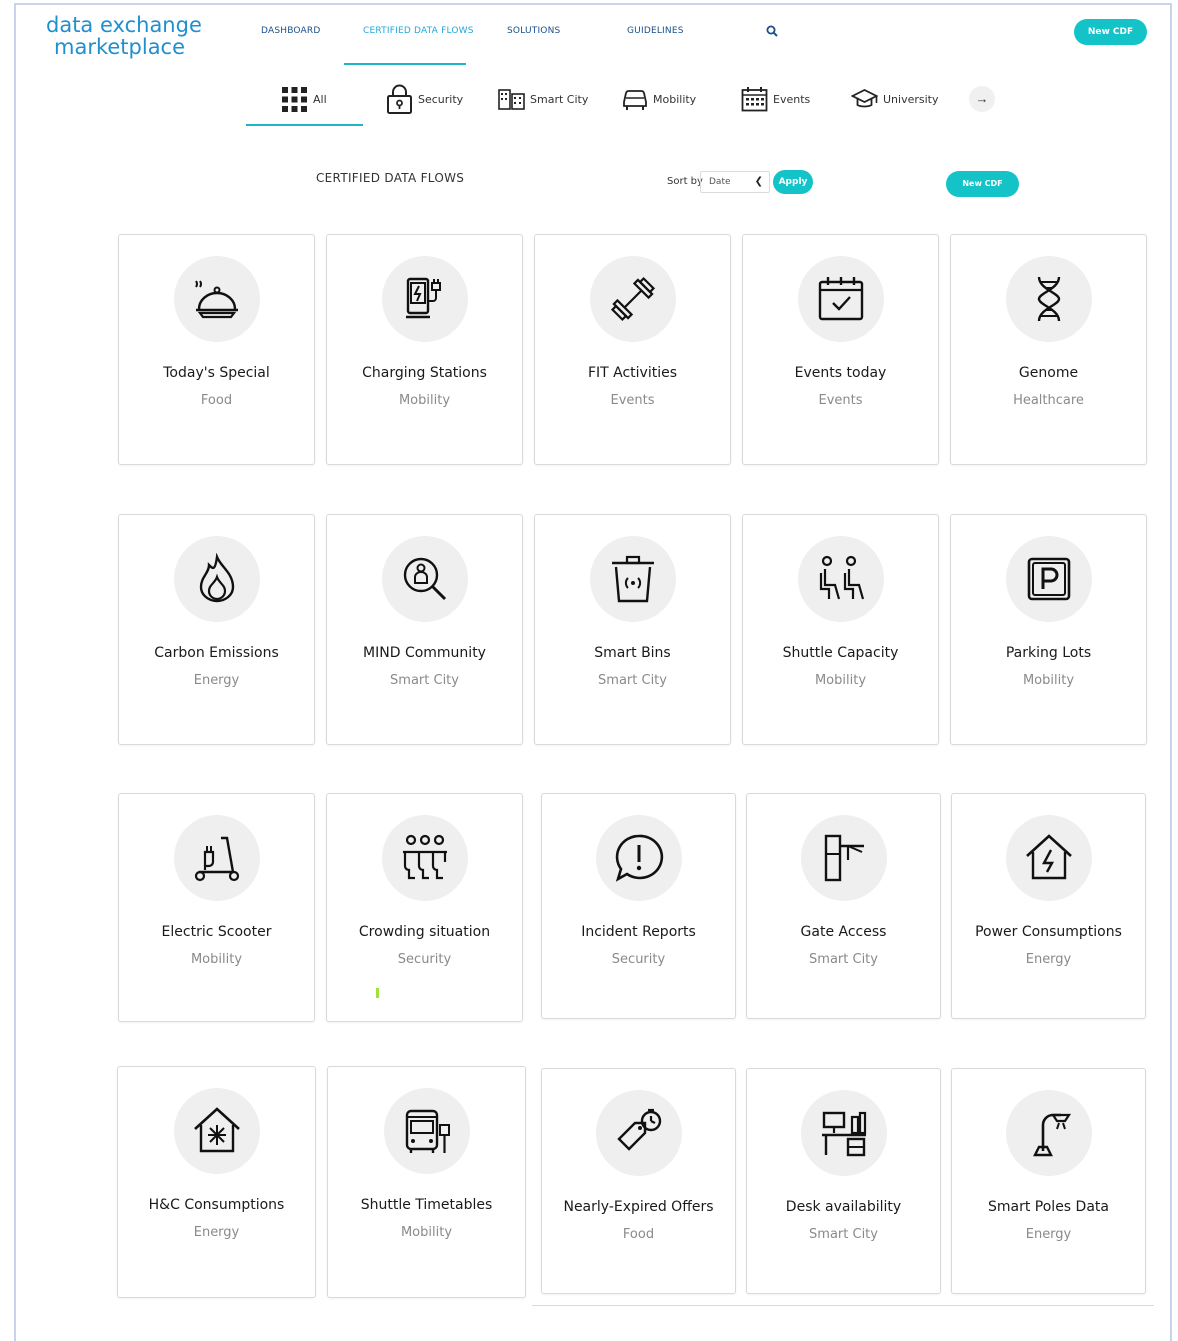 The image size is (1178, 1341). Describe the element at coordinates (1048, 932) in the screenshot. I see `card-title: Power Consumptions` at that location.